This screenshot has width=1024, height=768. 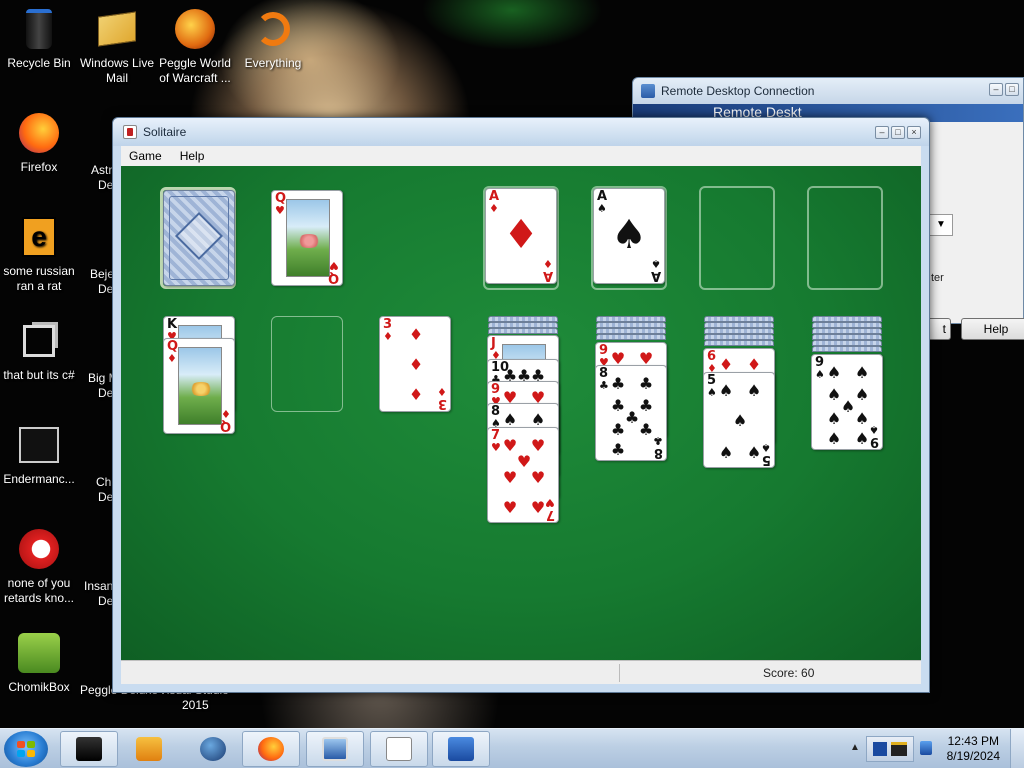 What do you see at coordinates (934, 748) in the screenshot?
I see `system-tray: ▲ 12:43 PM 8/19/2024` at bounding box center [934, 748].